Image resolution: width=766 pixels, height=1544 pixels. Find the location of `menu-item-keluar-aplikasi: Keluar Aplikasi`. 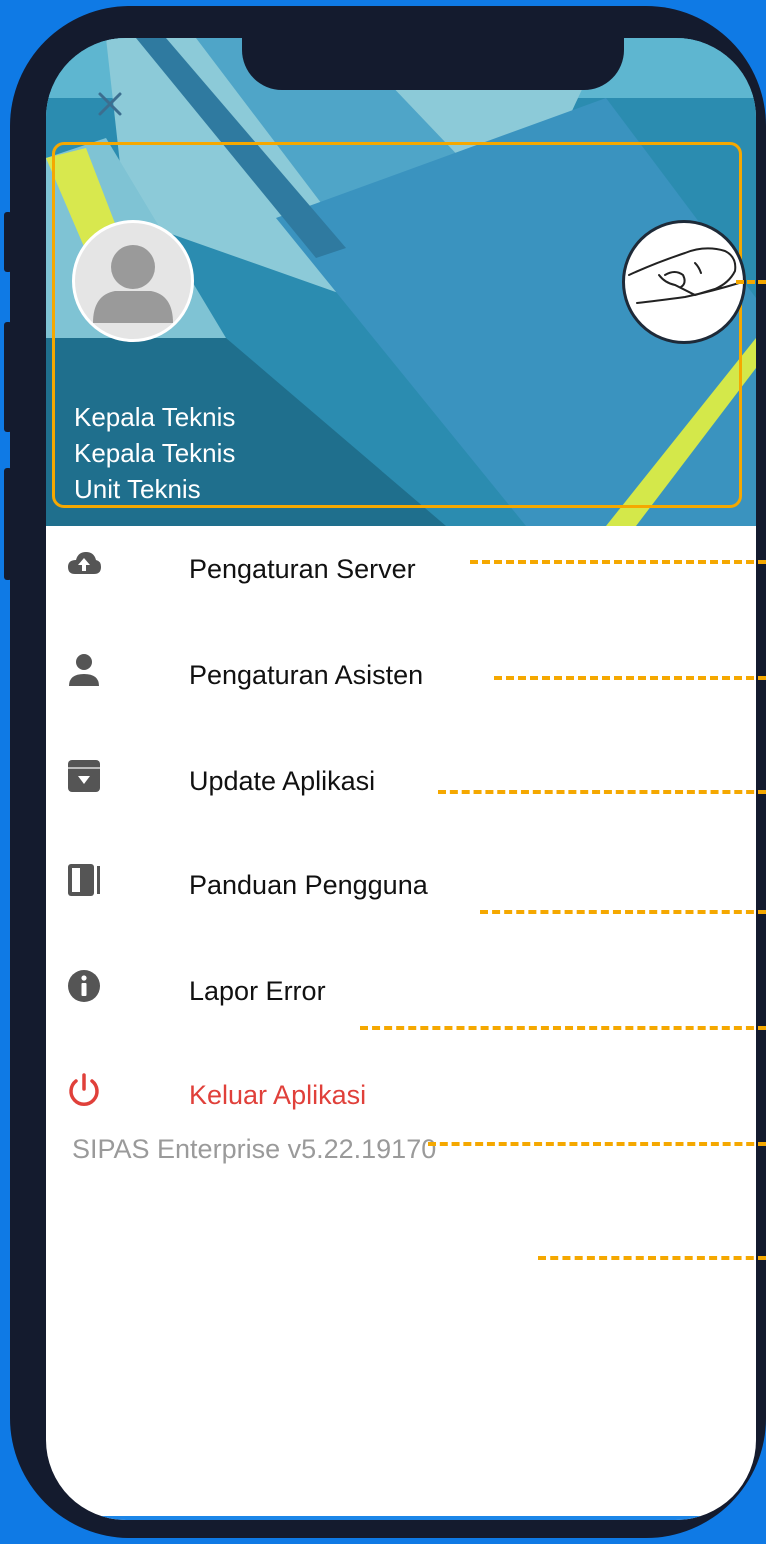

menu-item-keluar-aplikasi: Keluar Aplikasi is located at coordinates (401, 1102).